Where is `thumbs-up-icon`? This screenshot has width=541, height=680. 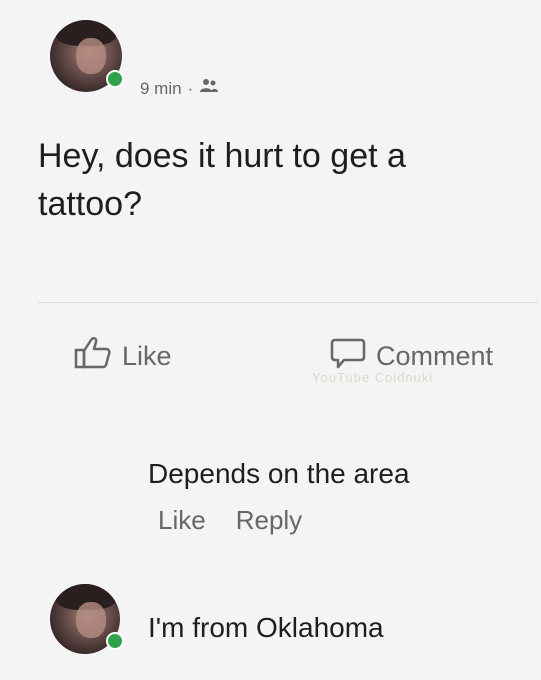 thumbs-up-icon is located at coordinates (93, 356).